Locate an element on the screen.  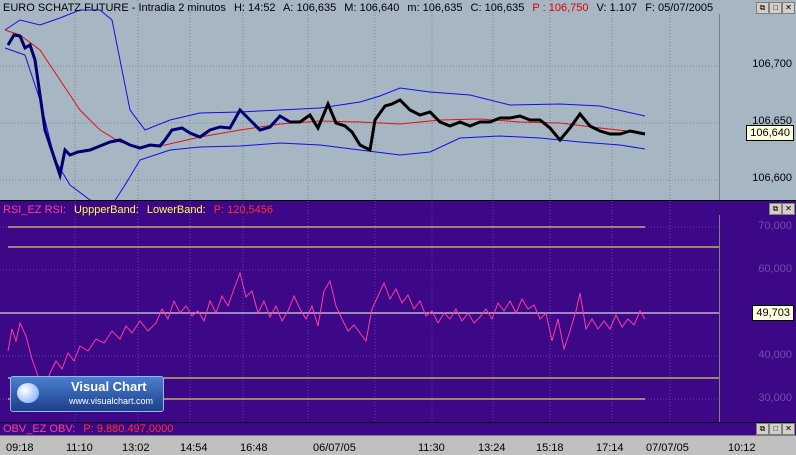
obv-close-button: ✕ is located at coordinates (788, 429).